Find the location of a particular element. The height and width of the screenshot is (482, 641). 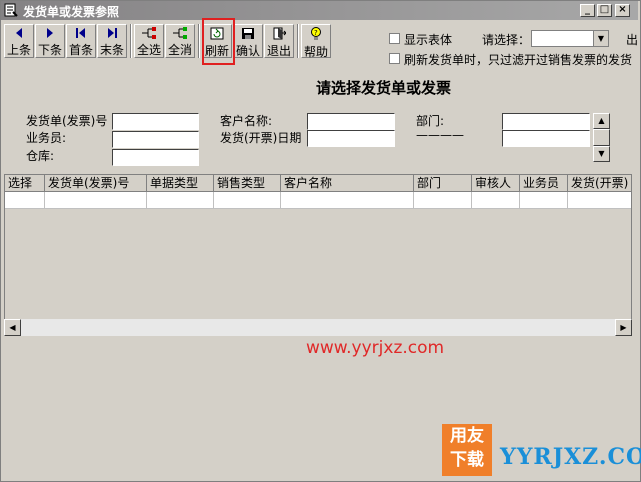

clipped-label: 出 is located at coordinates (632, 40).